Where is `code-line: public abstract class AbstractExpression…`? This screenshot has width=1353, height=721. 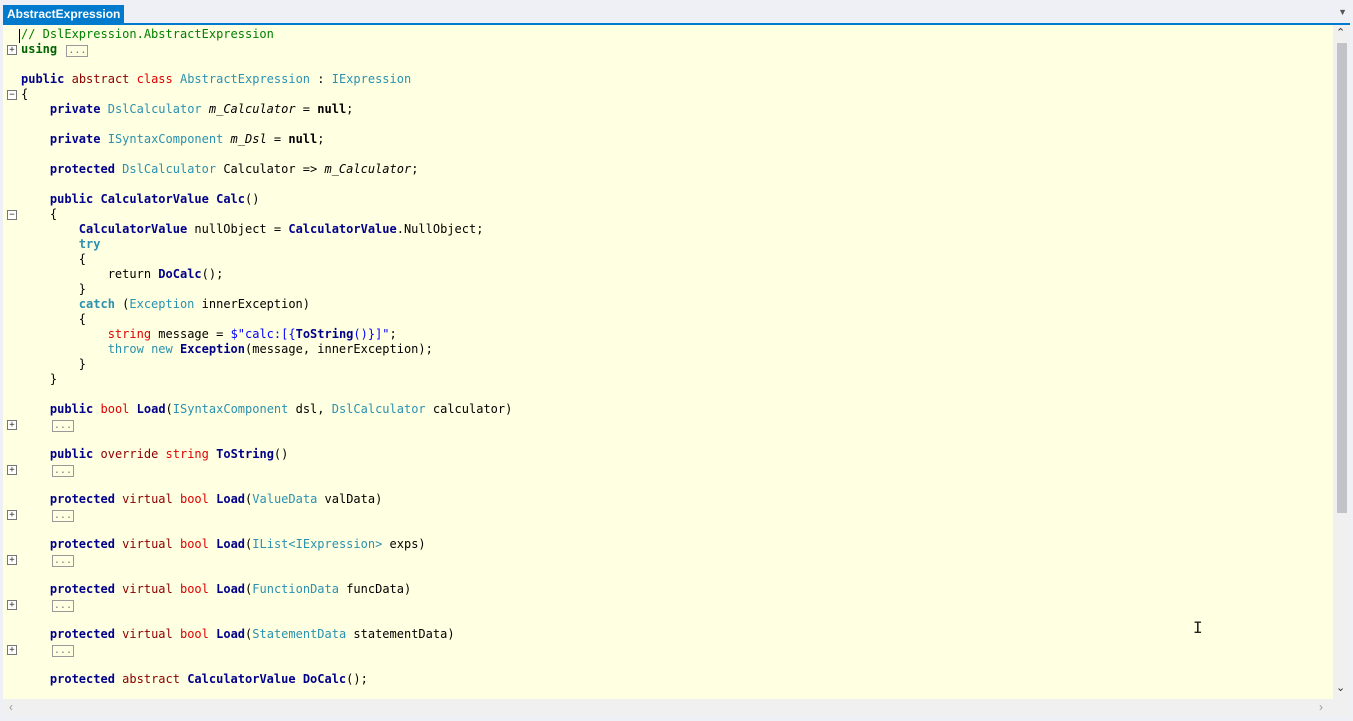 code-line: public abstract class AbstractExpression… is located at coordinates (266, 79).